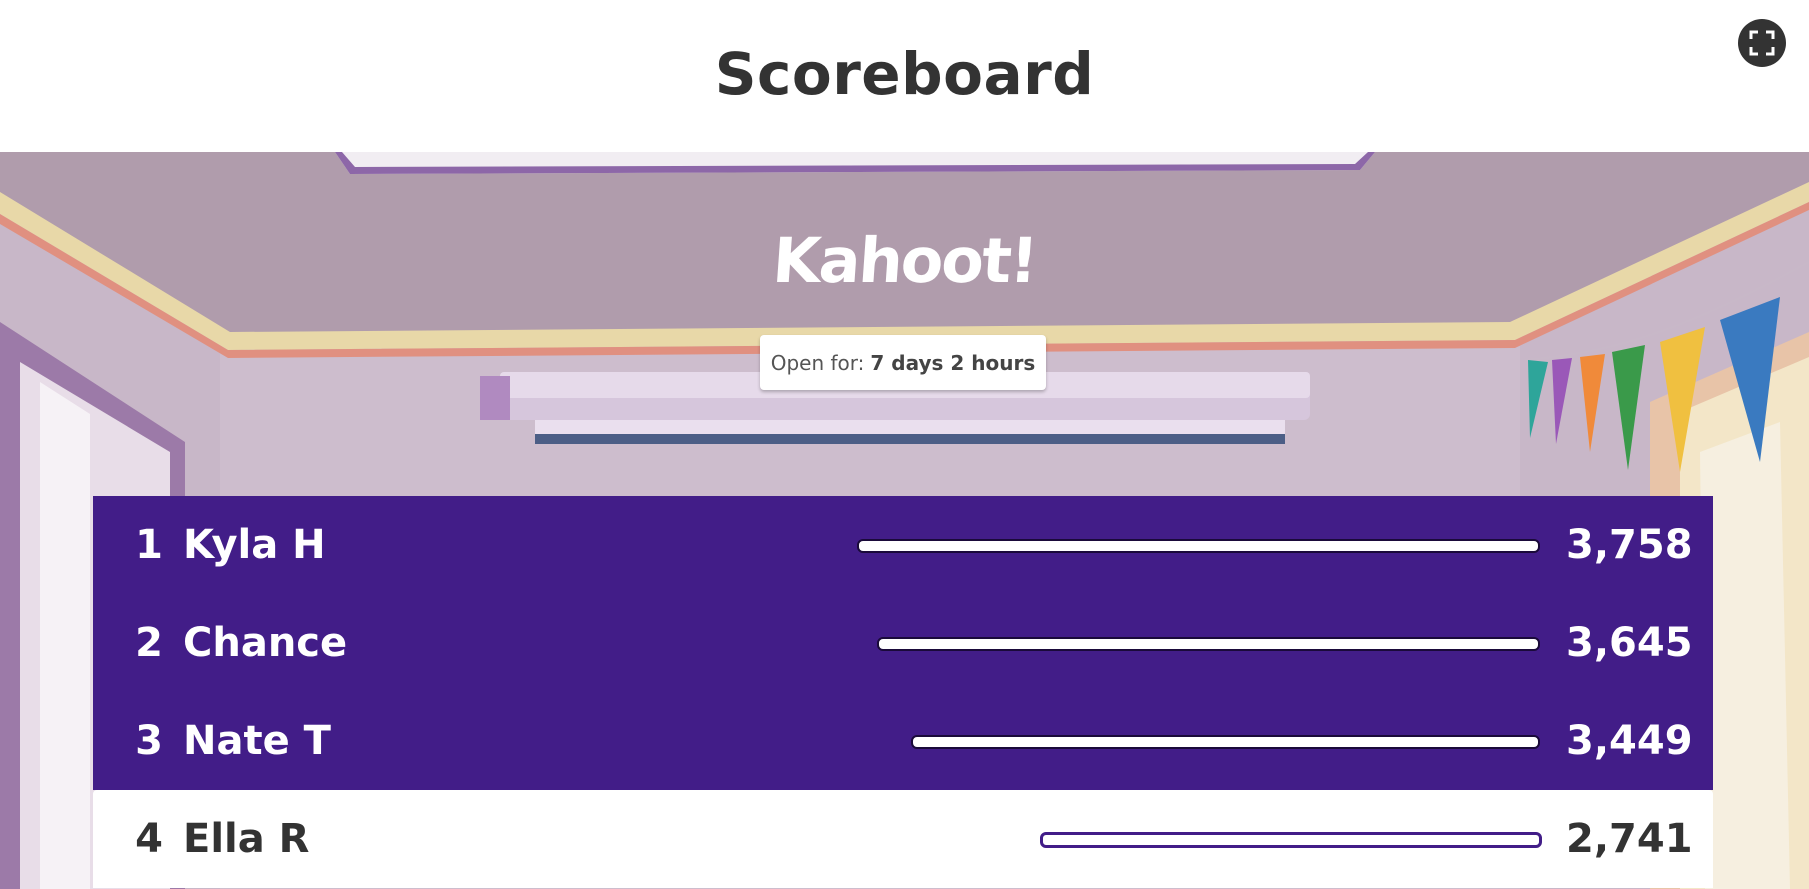 This screenshot has width=1809, height=889. I want to click on page-title: Scoreboard, so click(904, 74).